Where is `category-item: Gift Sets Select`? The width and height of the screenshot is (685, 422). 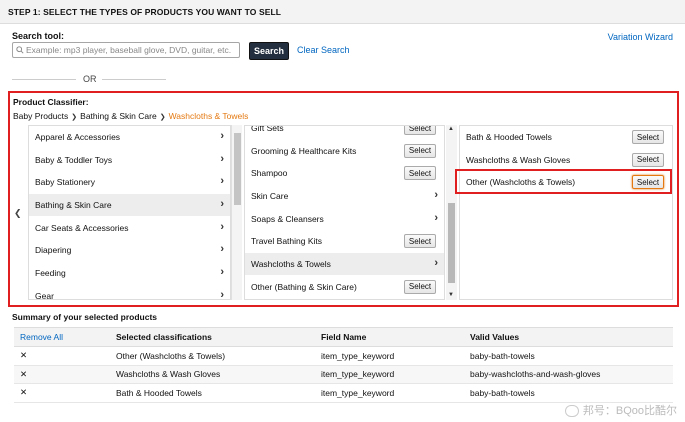 category-item: Gift Sets Select is located at coordinates (344, 133).